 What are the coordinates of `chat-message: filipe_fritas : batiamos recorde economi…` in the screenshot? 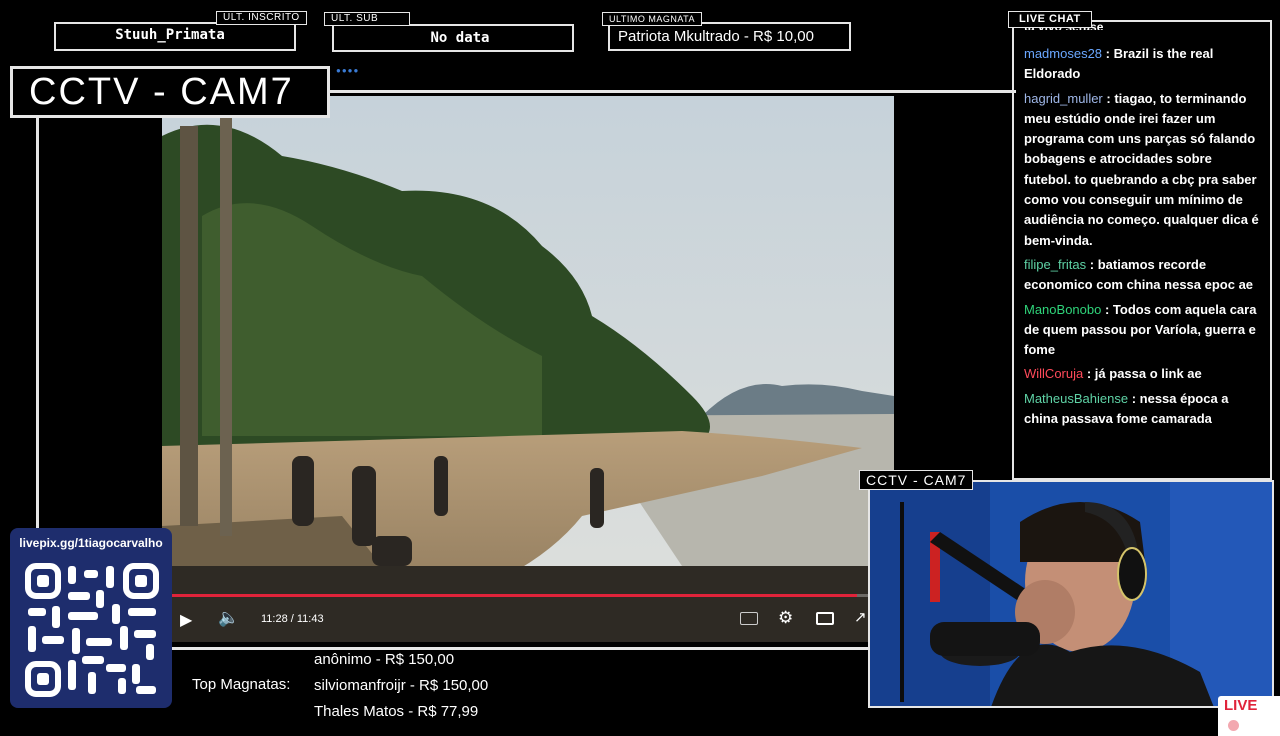 It's located at (1142, 275).